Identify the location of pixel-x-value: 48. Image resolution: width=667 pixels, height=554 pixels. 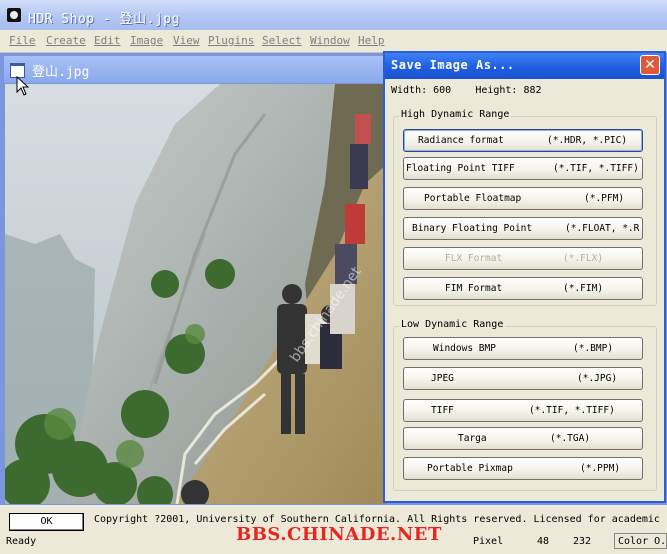
(543, 541).